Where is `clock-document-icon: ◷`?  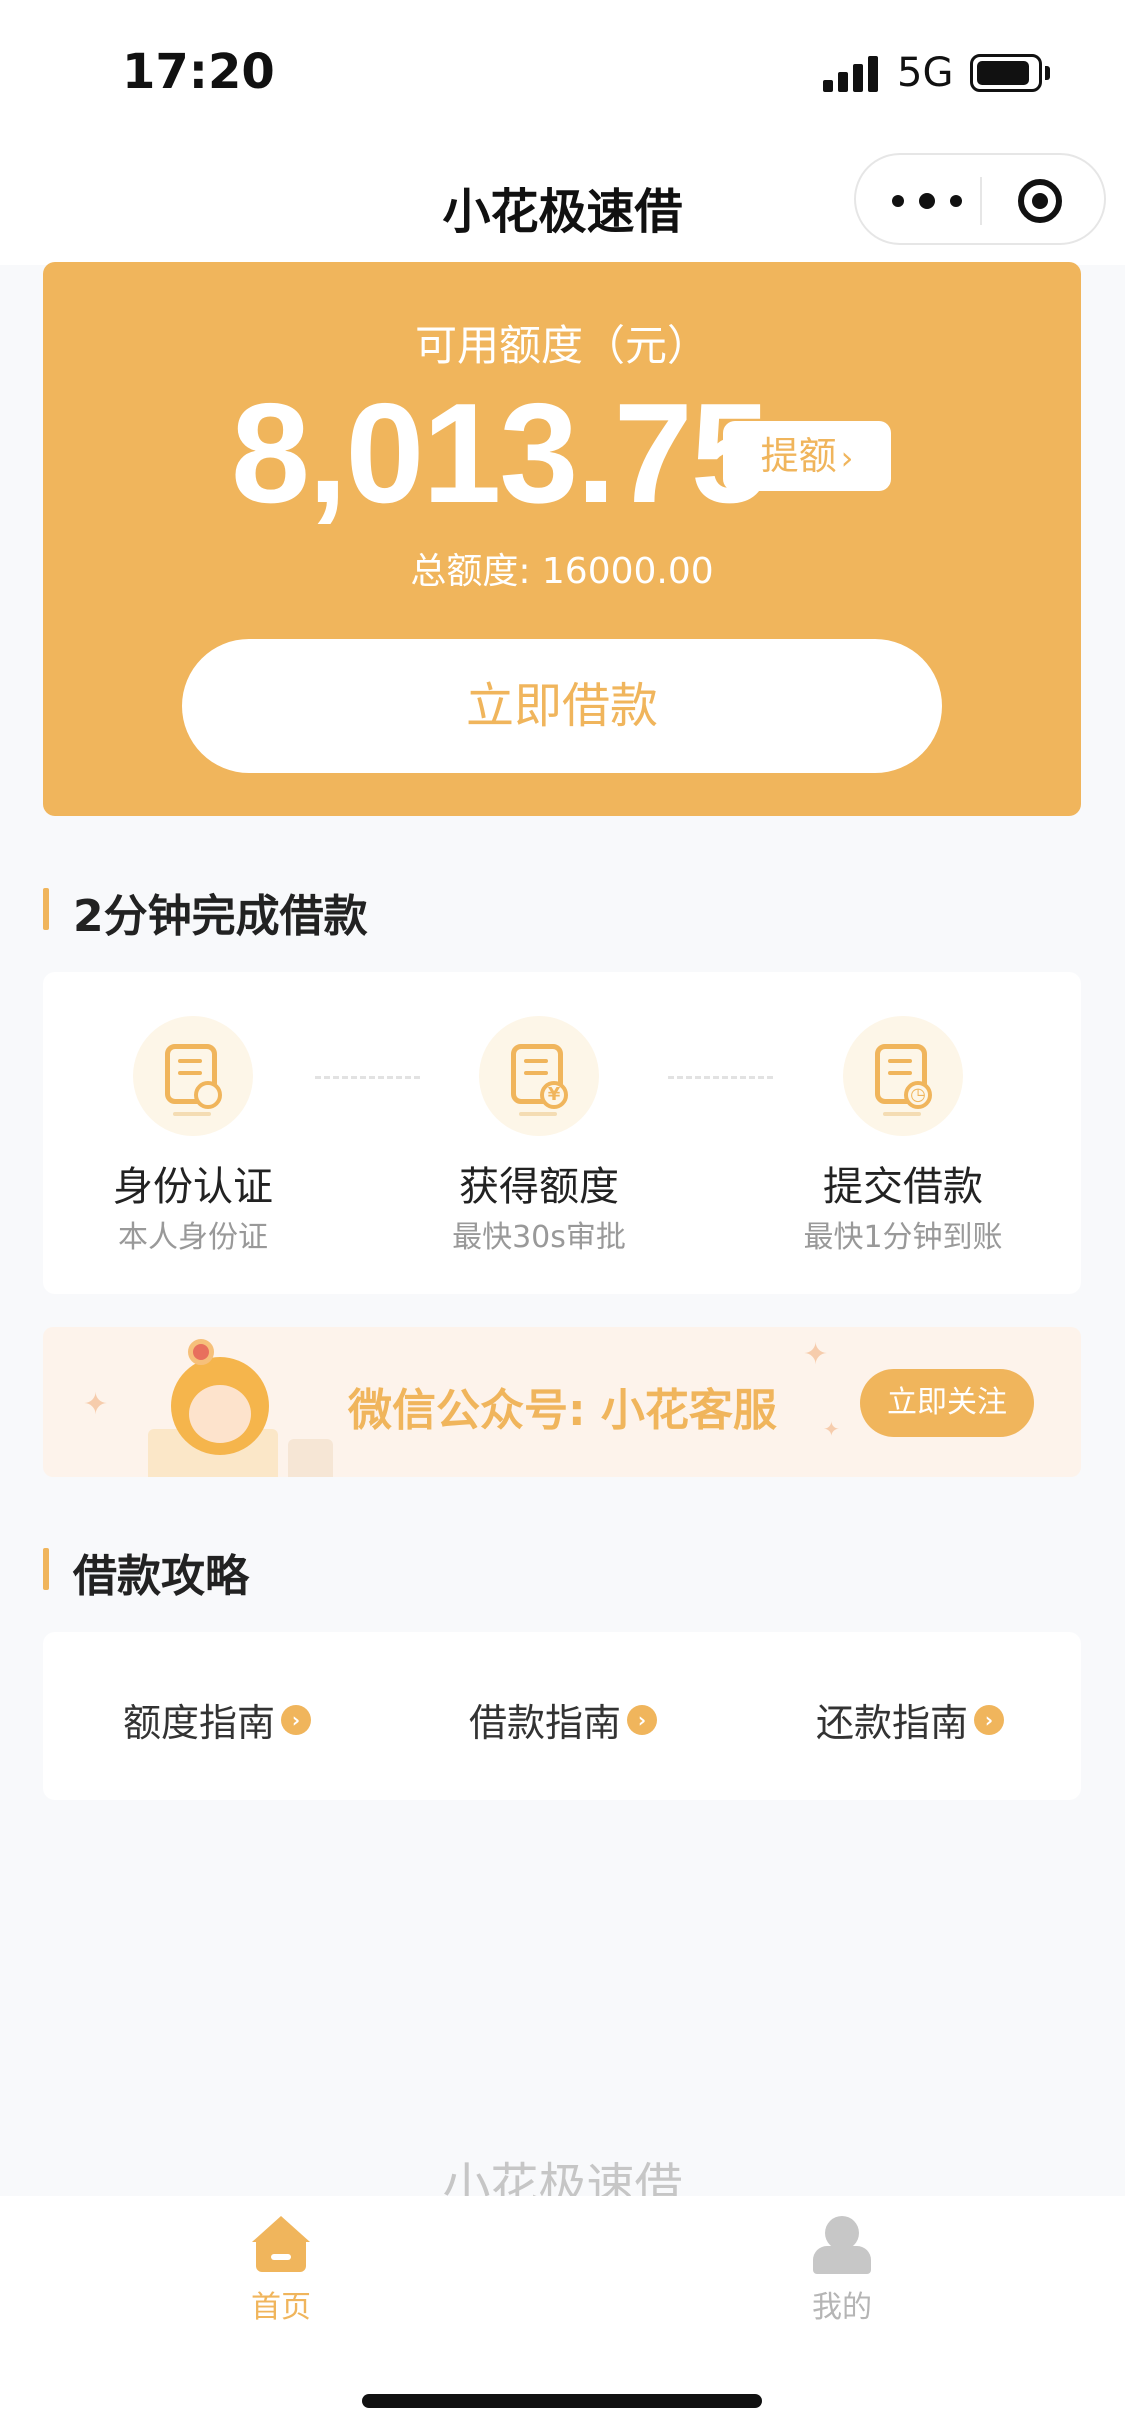 clock-document-icon: ◷ is located at coordinates (903, 1076).